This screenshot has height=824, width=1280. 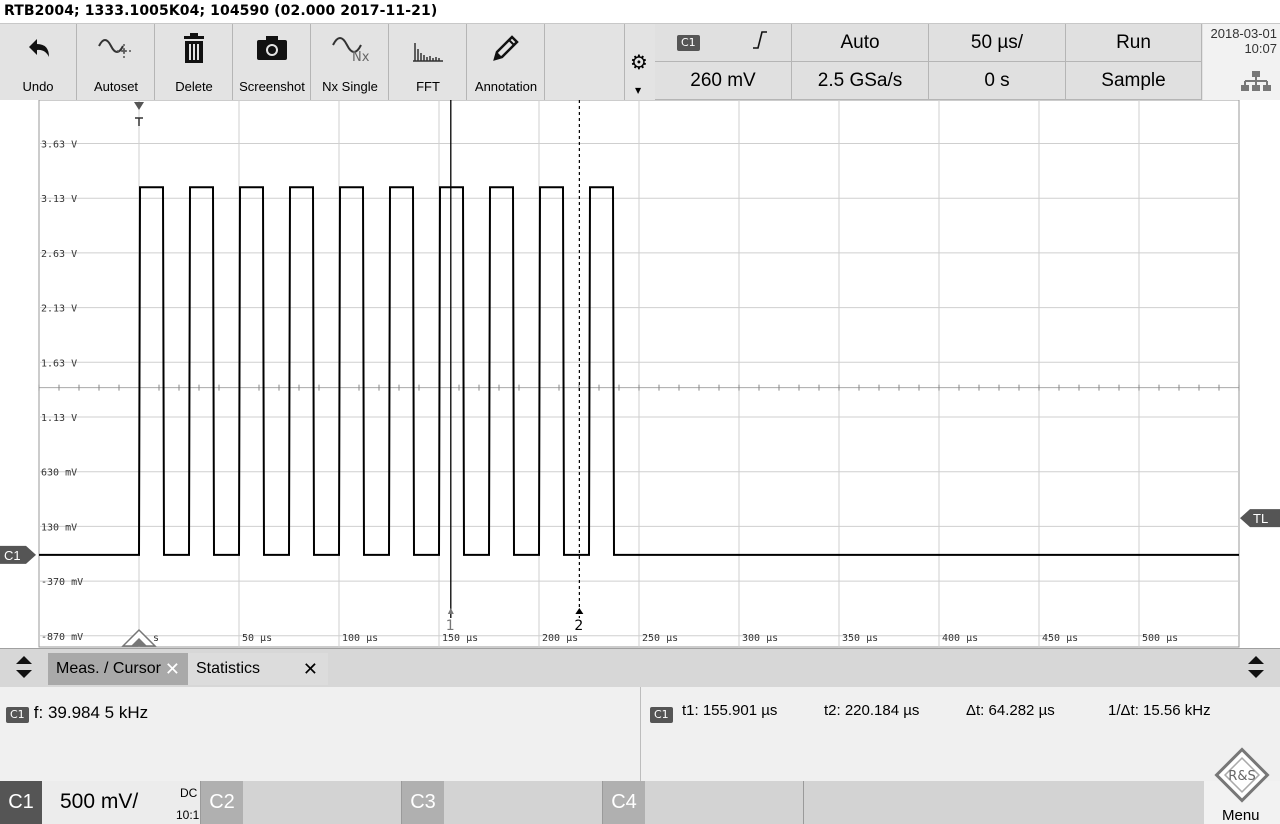 I want to click on x-tick-label: 200 µs, so click(x=560, y=638).